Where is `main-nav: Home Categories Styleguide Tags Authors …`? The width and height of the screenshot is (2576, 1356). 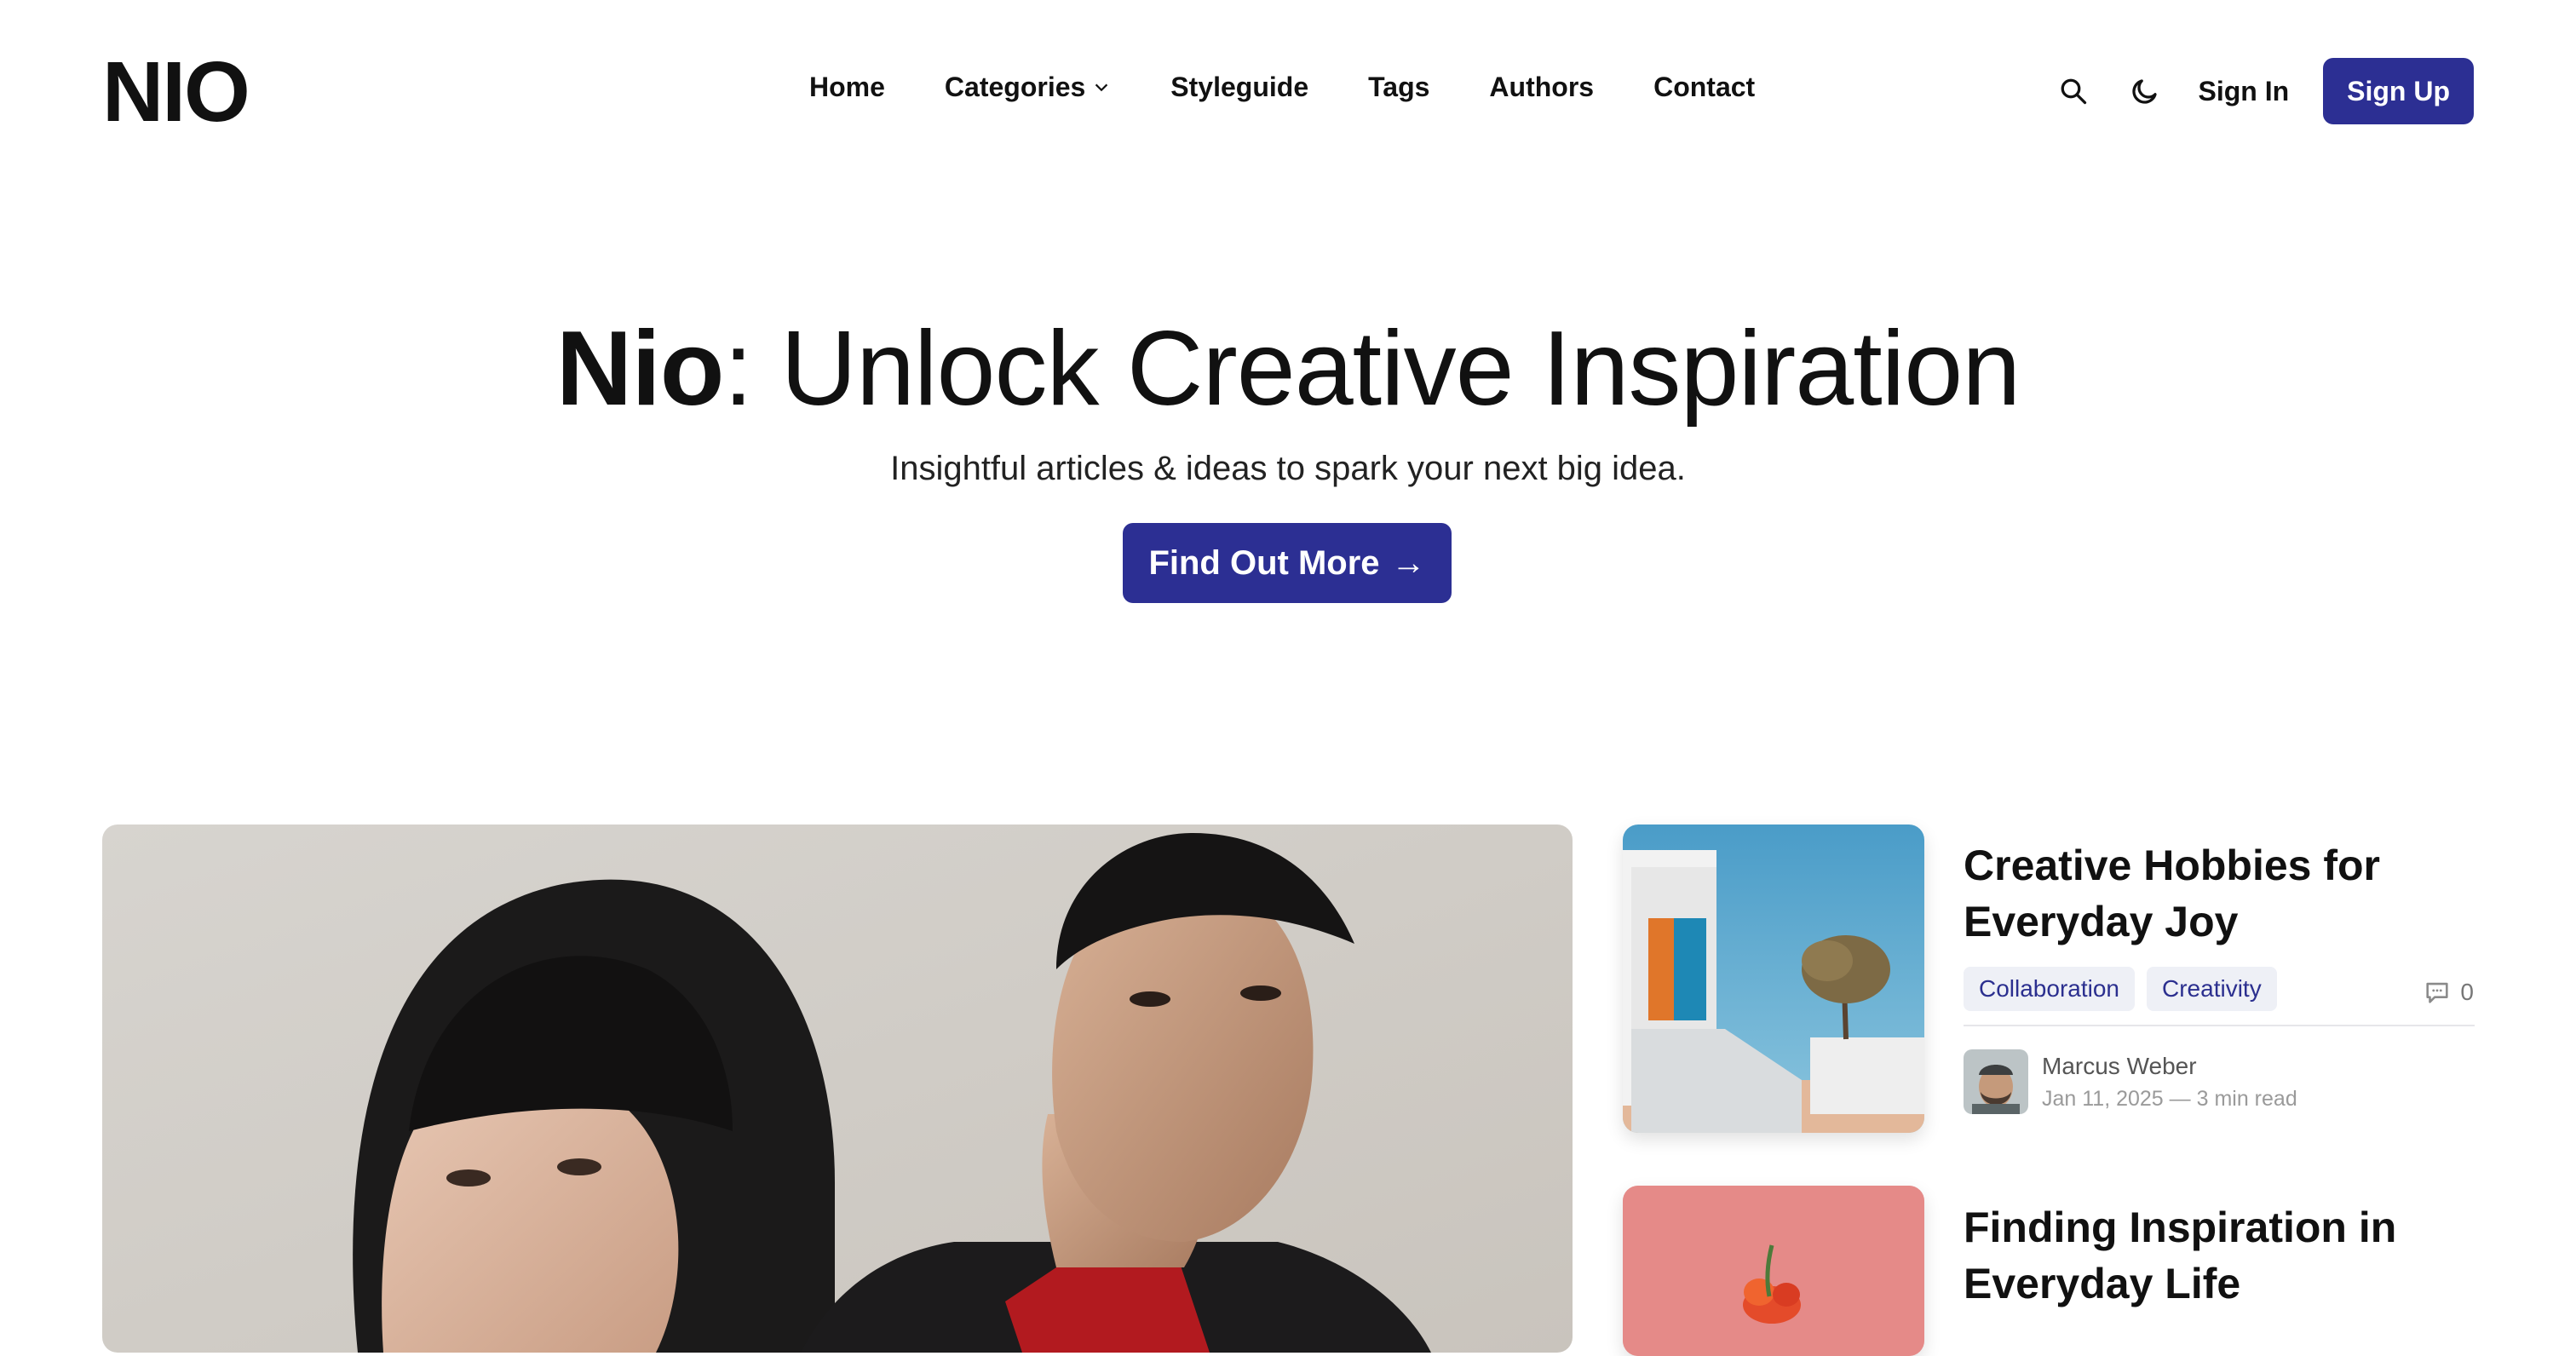 main-nav: Home Categories Styleguide Tags Authors … is located at coordinates (1282, 87).